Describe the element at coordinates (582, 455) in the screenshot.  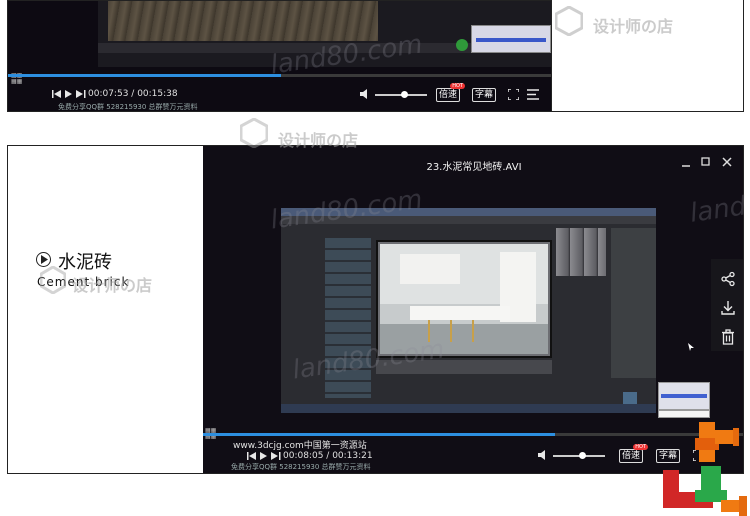
I see `main-volume-knob` at that location.